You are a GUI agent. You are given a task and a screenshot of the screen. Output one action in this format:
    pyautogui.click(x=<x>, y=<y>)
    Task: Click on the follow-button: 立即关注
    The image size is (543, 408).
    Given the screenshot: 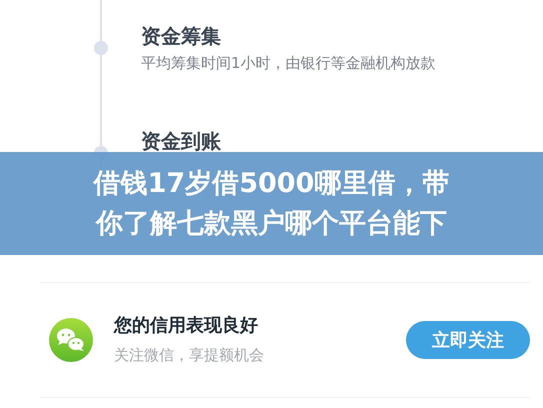 What is the action you would take?
    pyautogui.click(x=468, y=340)
    